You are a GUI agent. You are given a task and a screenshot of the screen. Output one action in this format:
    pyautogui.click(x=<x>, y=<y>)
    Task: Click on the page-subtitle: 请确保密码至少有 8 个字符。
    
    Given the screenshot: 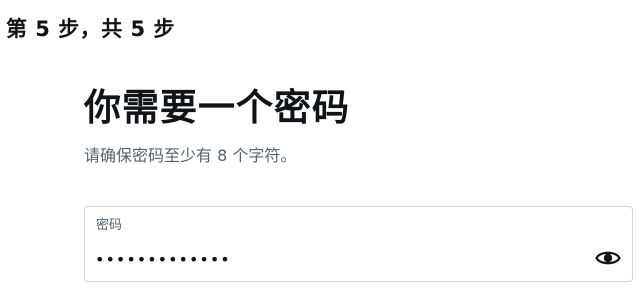 What is the action you would take?
    pyautogui.click(x=190, y=155)
    